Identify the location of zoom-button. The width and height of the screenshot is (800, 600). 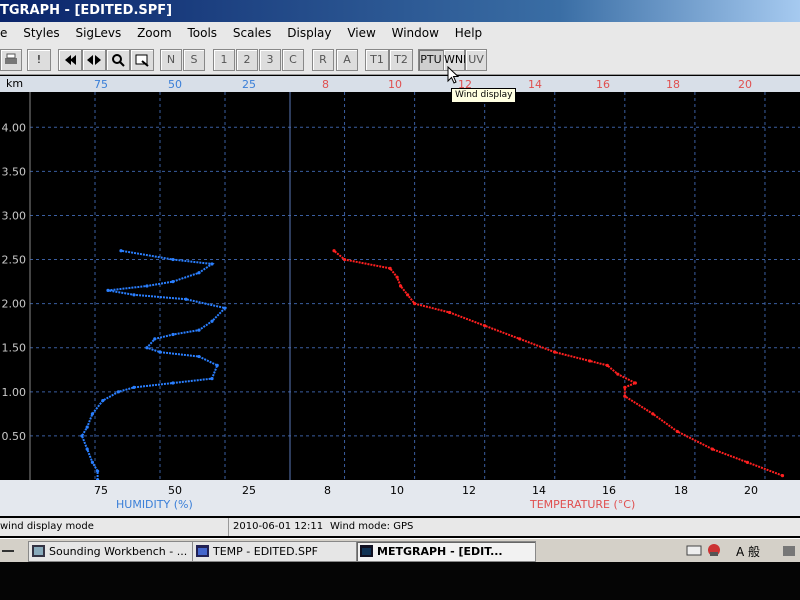
(118, 60).